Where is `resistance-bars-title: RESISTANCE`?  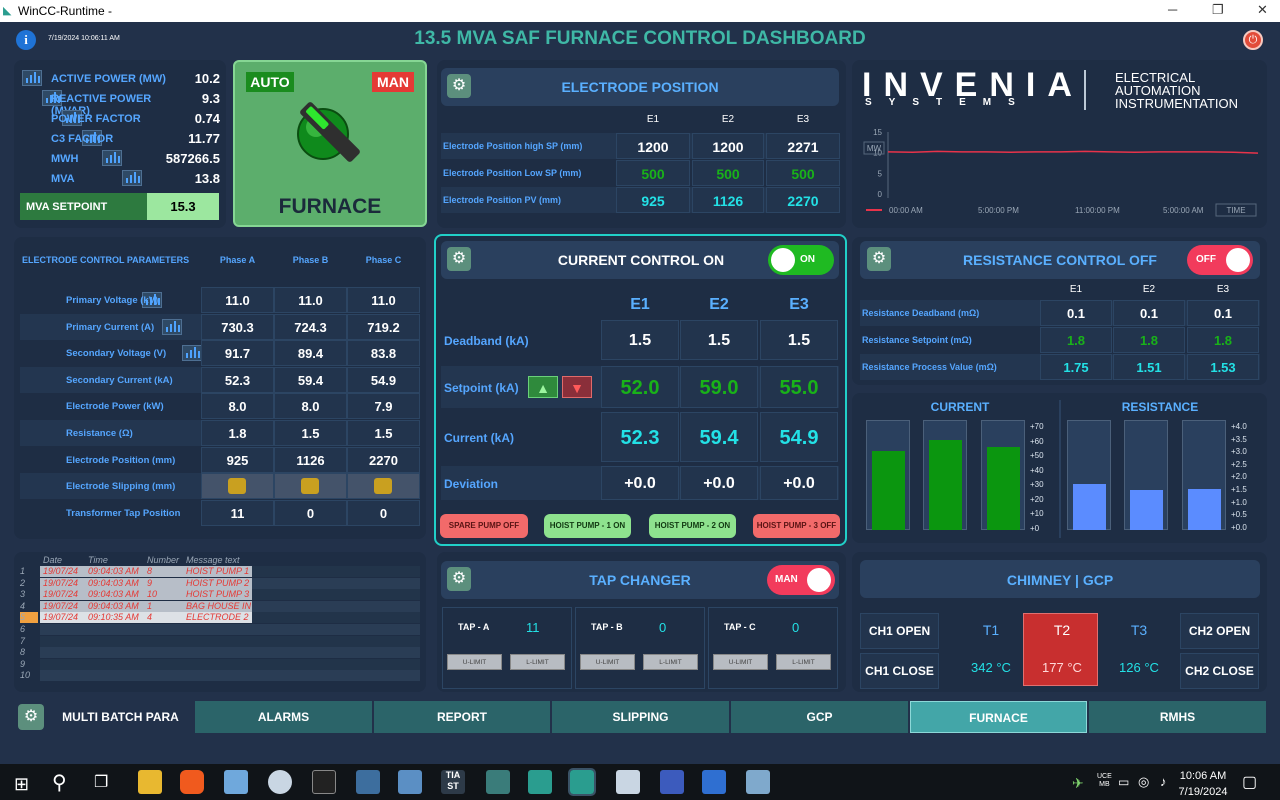
resistance-bars-title: RESISTANCE is located at coordinates (1160, 407).